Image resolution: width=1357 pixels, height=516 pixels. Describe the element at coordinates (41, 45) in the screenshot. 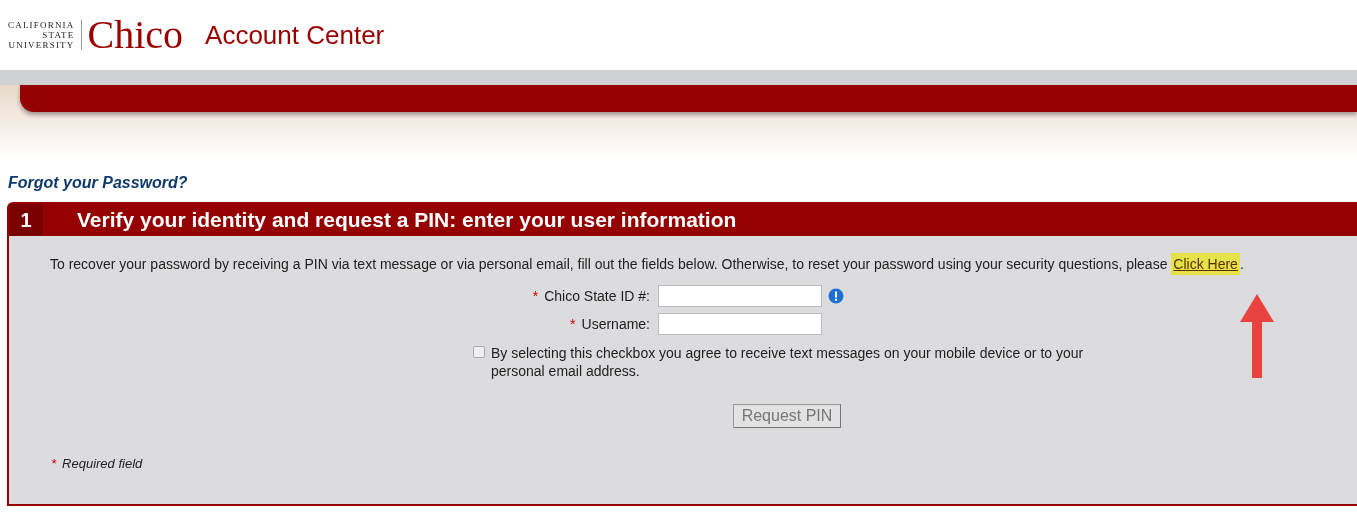

I see `logo-text: UNIVERSITY` at that location.